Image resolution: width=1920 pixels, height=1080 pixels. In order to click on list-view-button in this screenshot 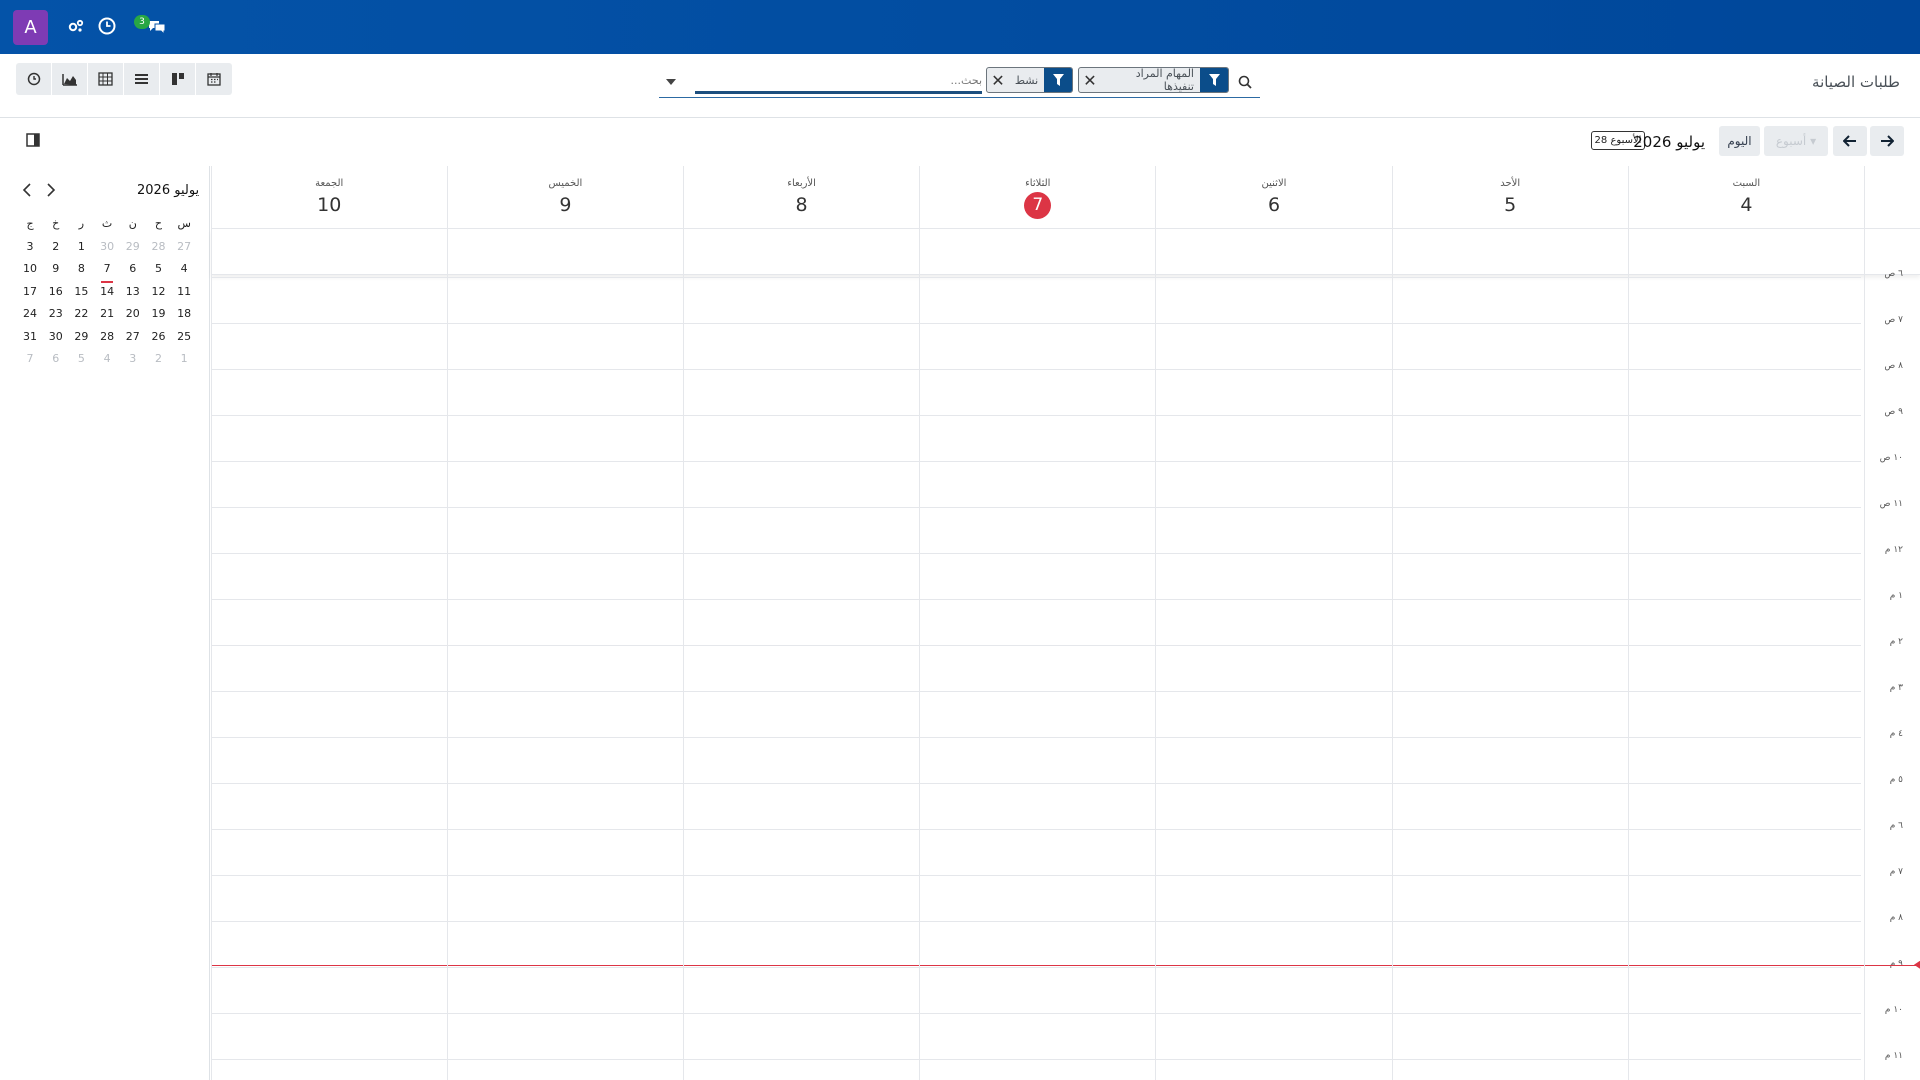, I will do `click(142, 79)`.